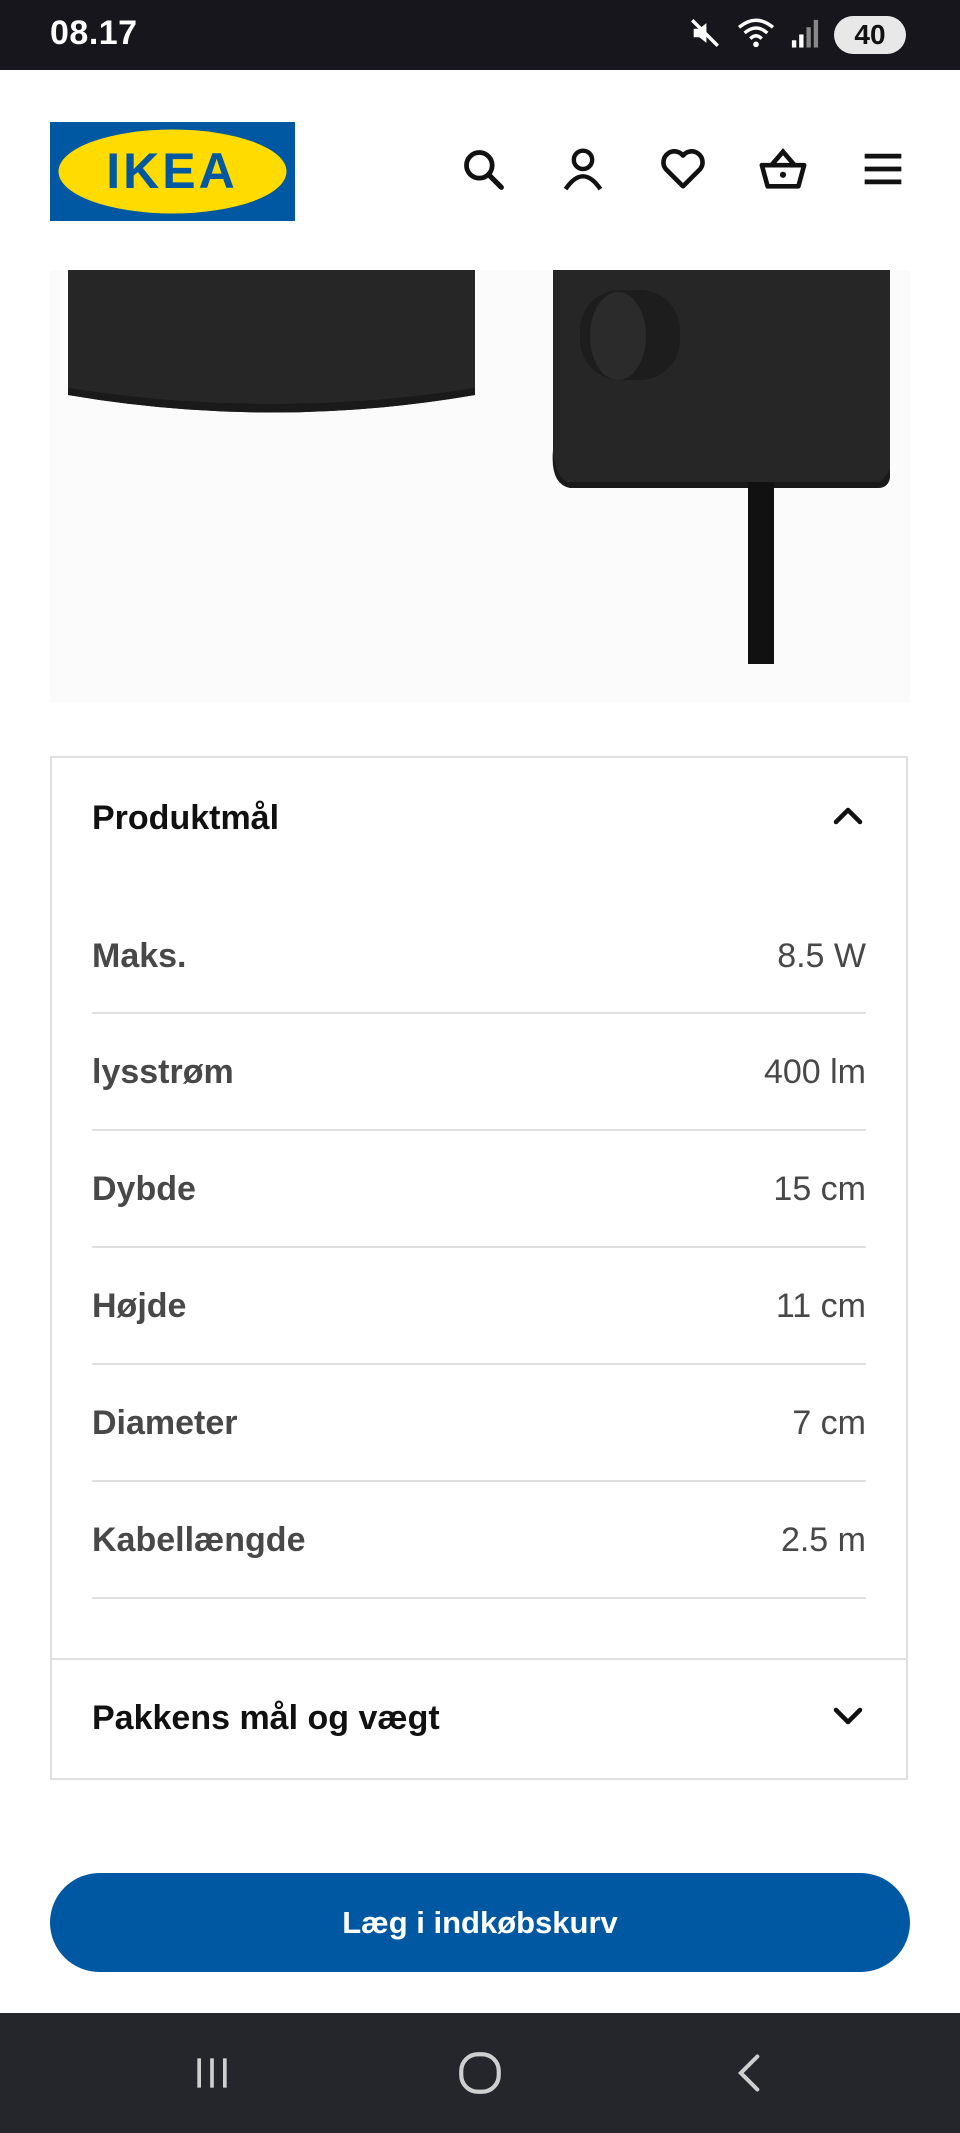  Describe the element at coordinates (139, 955) in the screenshot. I see `spec-label: Maks.` at that location.